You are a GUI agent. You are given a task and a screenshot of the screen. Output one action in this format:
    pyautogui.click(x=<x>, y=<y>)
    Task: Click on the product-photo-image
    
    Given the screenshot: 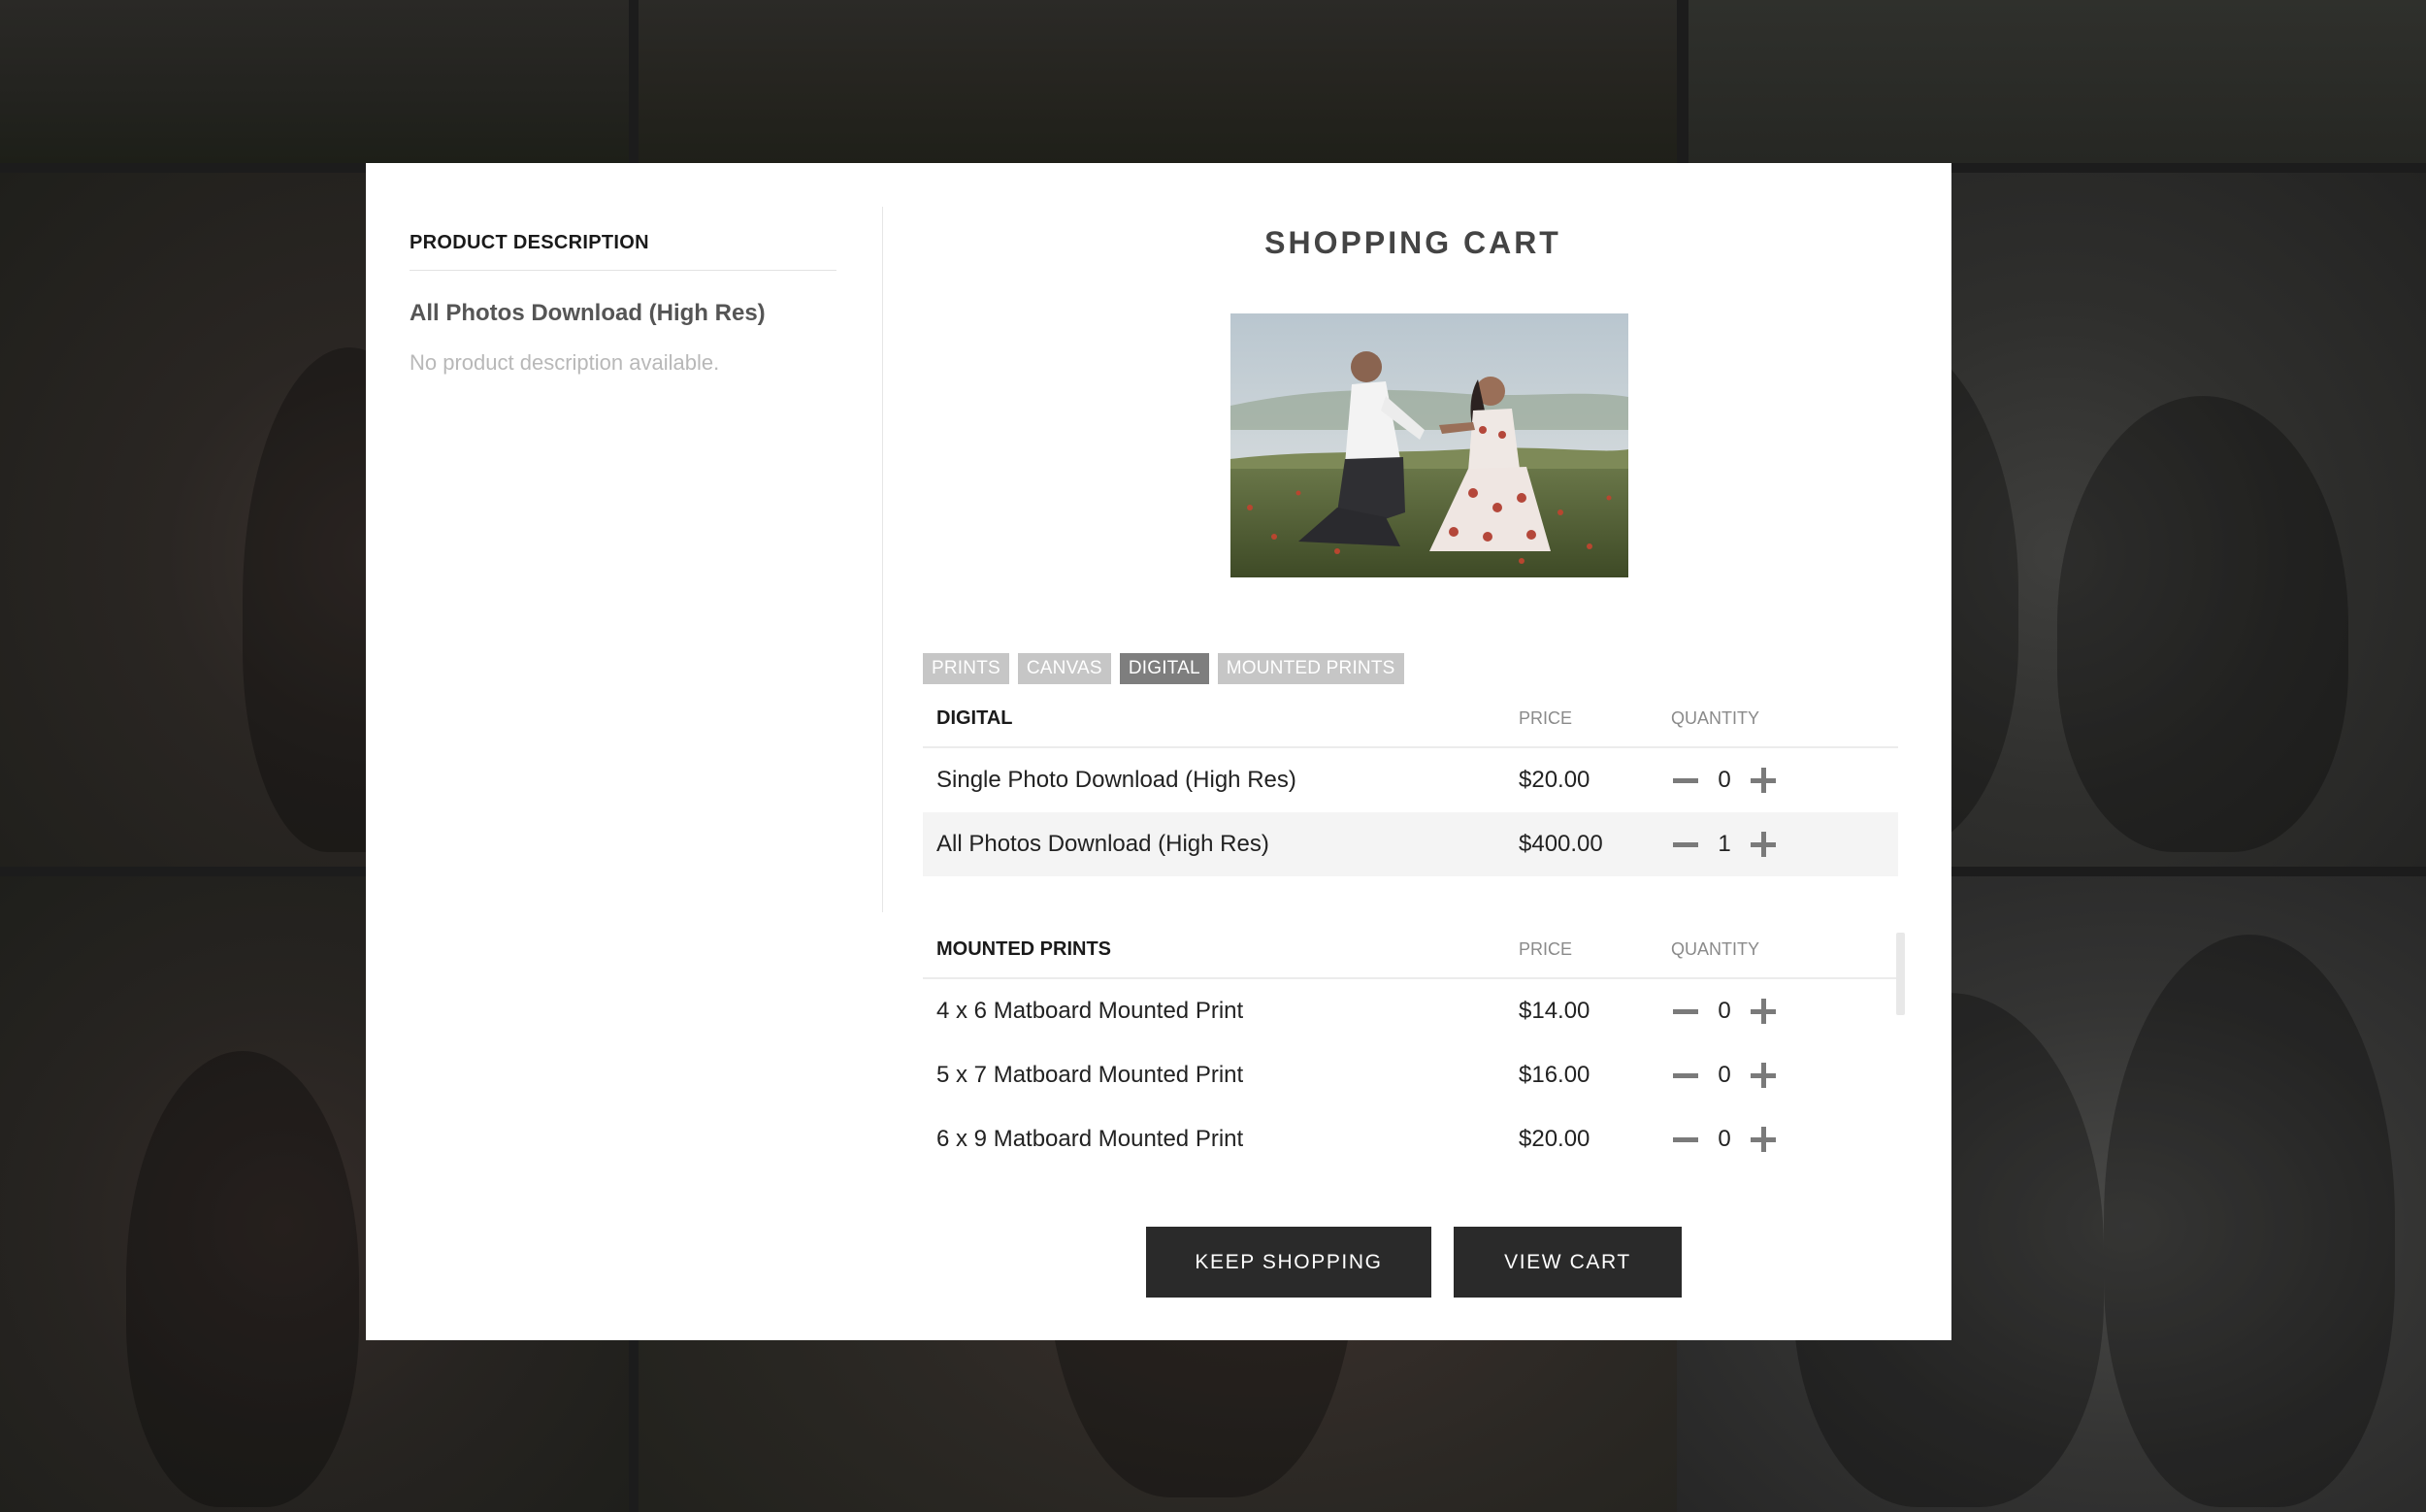 What is the action you would take?
    pyautogui.click(x=1429, y=445)
    